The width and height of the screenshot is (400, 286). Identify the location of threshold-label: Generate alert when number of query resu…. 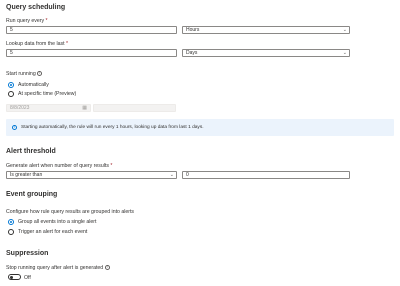
(59, 166).